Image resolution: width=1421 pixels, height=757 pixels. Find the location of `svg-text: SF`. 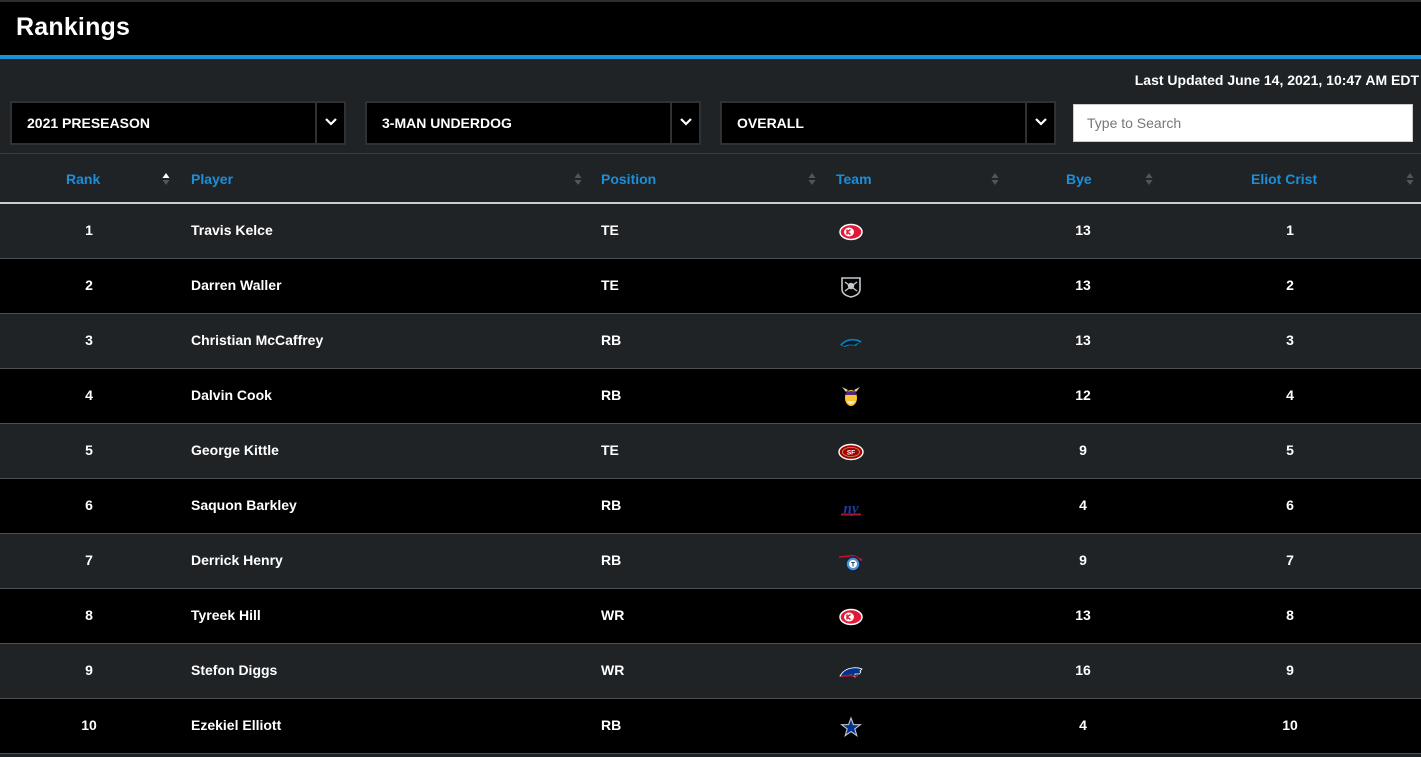

svg-text: SF is located at coordinates (851, 453).